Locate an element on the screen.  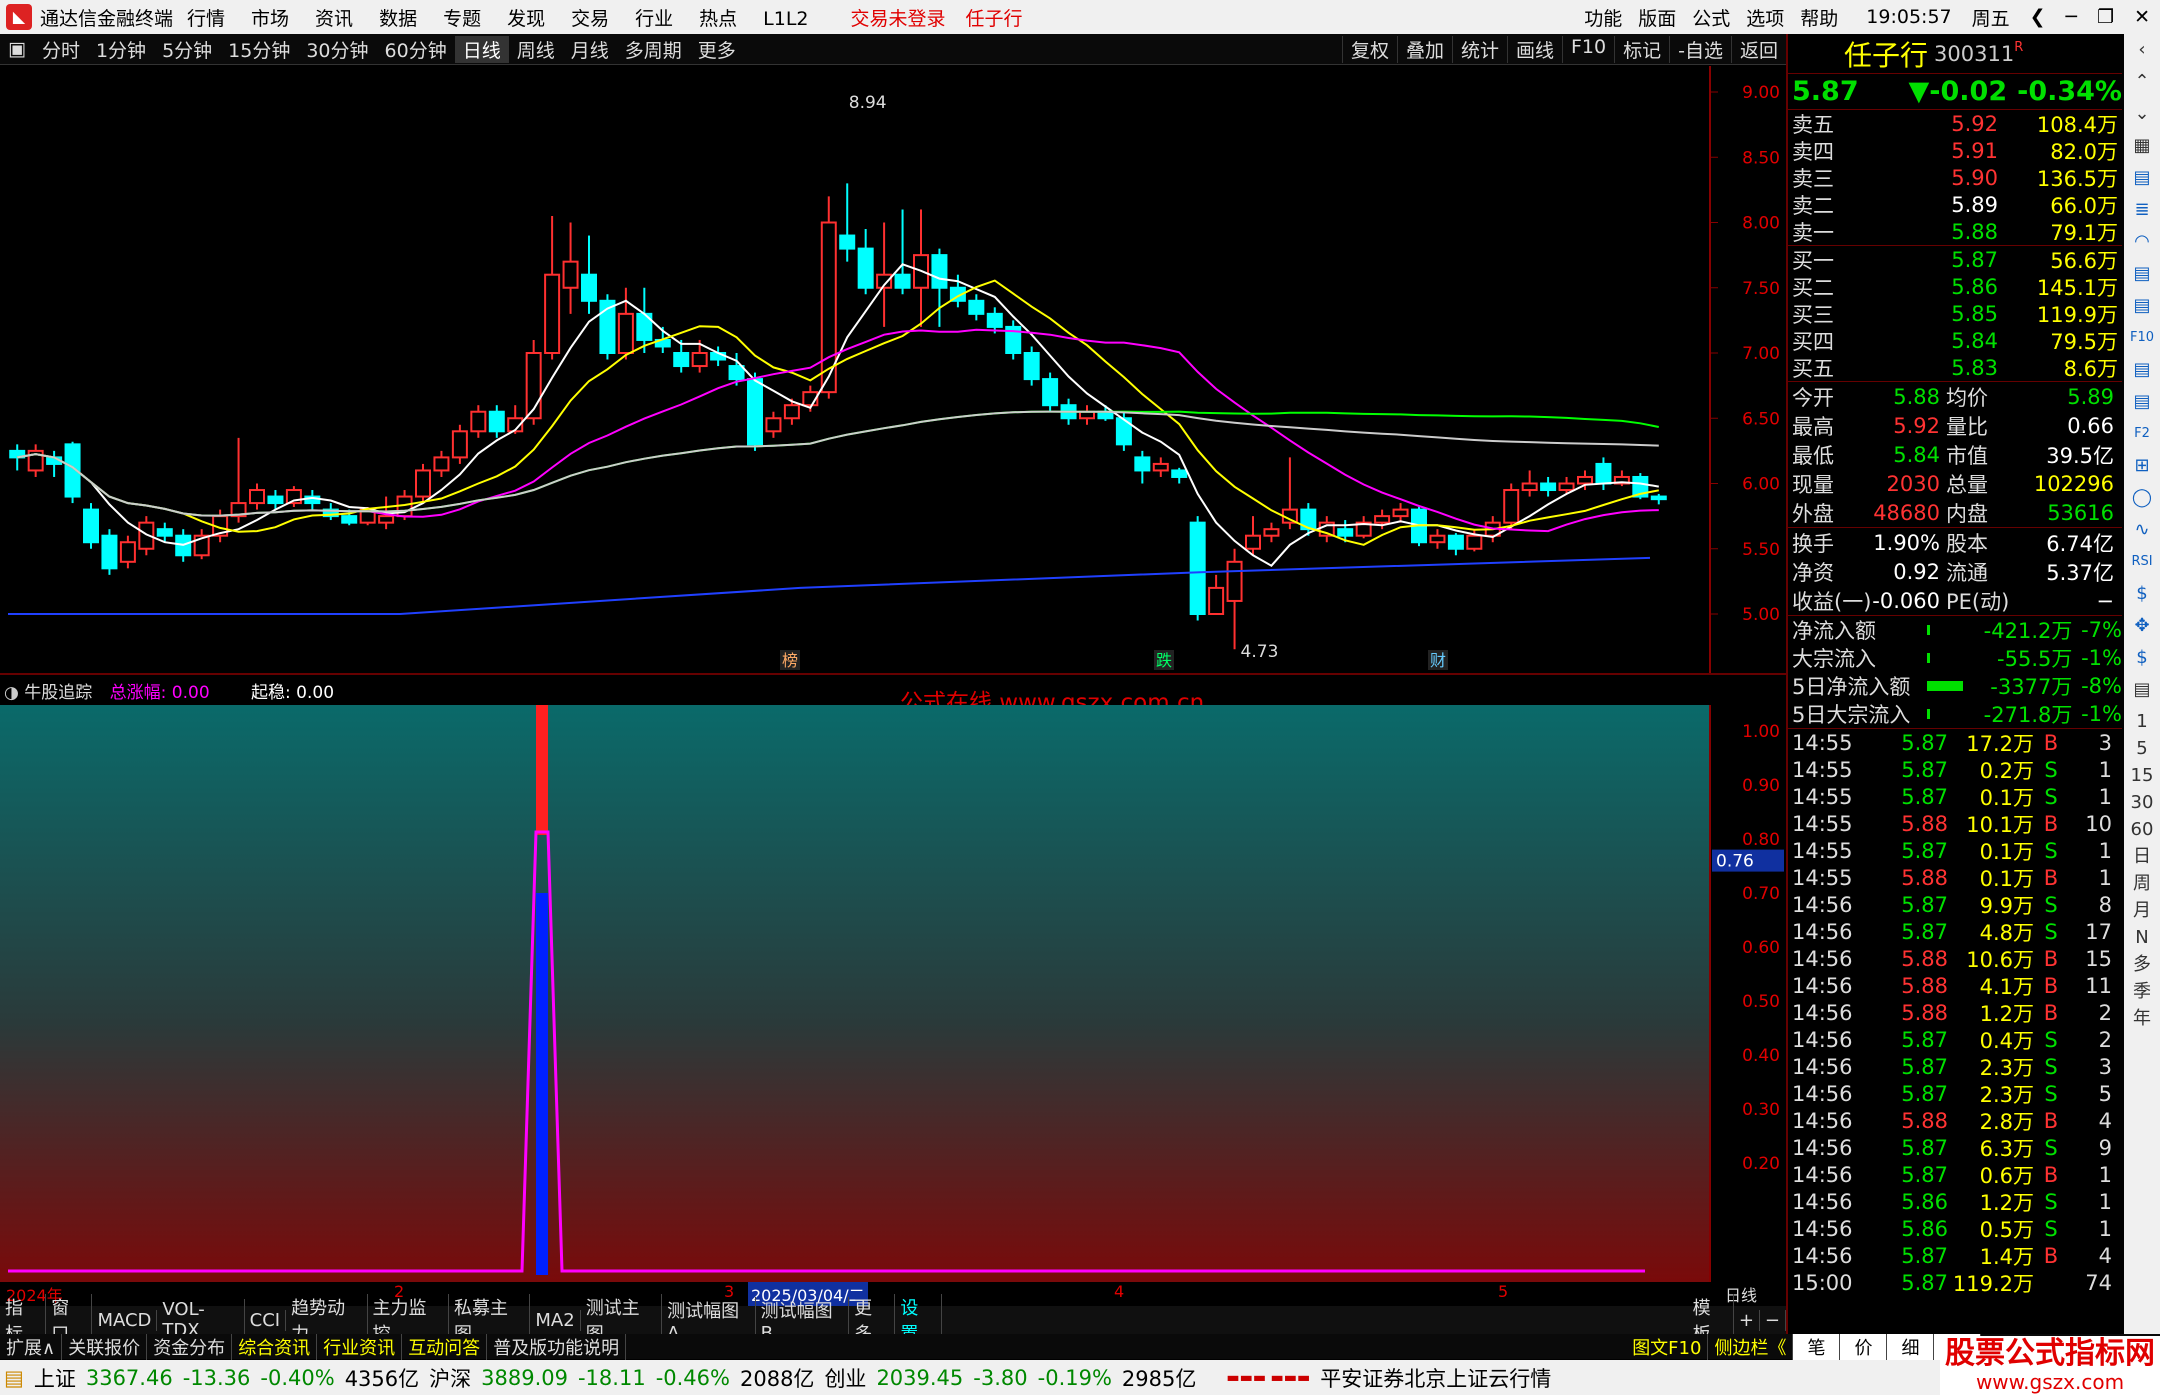
toolbar-button: 标记 is located at coordinates (1641, 49).